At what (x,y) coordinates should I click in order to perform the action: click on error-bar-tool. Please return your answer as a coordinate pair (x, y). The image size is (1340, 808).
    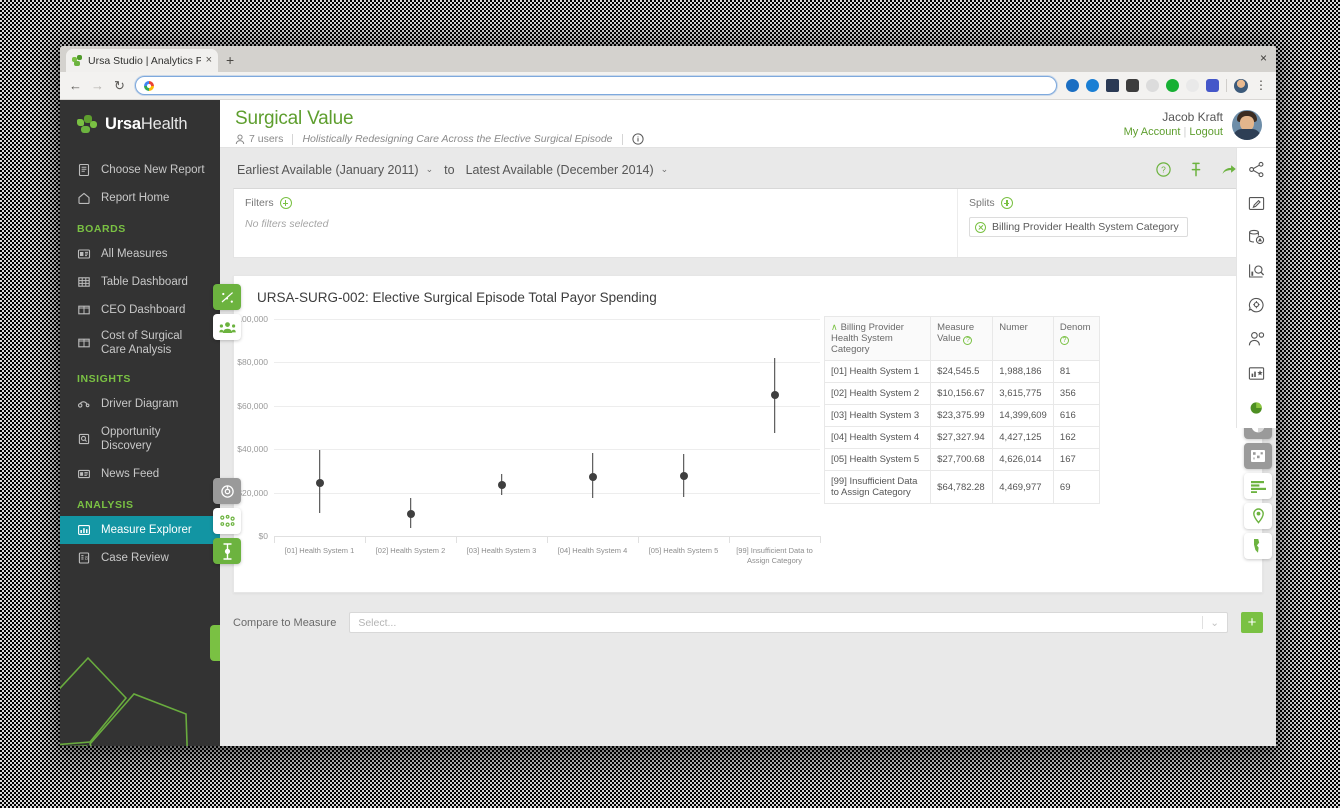
    Looking at the image, I should click on (227, 551).